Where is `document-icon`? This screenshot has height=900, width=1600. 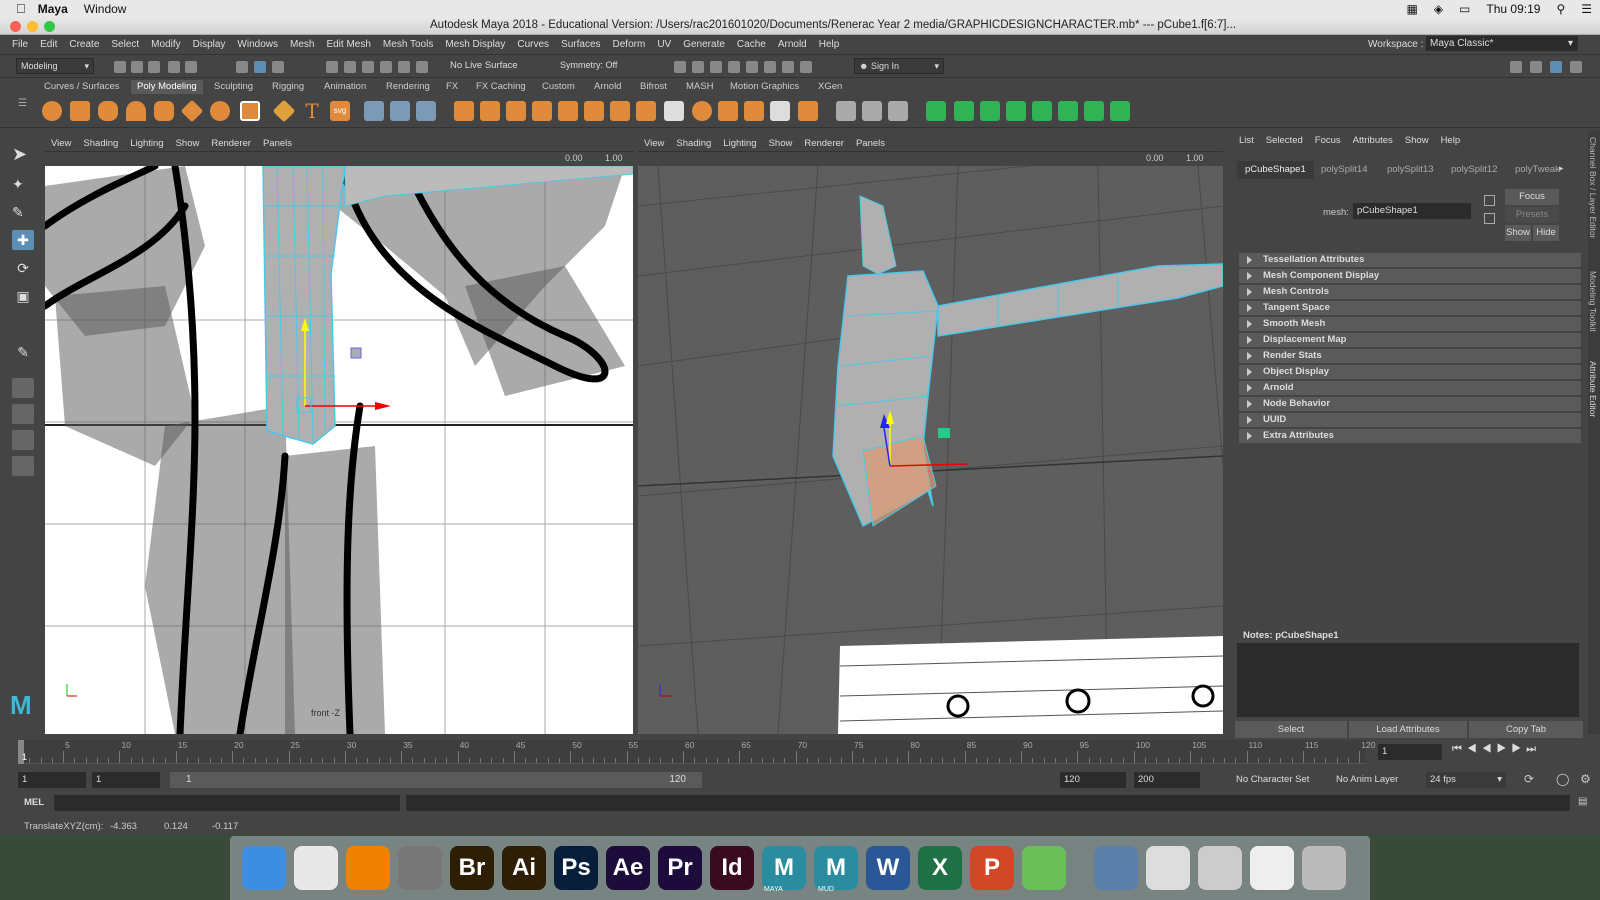
document-icon is located at coordinates (1272, 868).